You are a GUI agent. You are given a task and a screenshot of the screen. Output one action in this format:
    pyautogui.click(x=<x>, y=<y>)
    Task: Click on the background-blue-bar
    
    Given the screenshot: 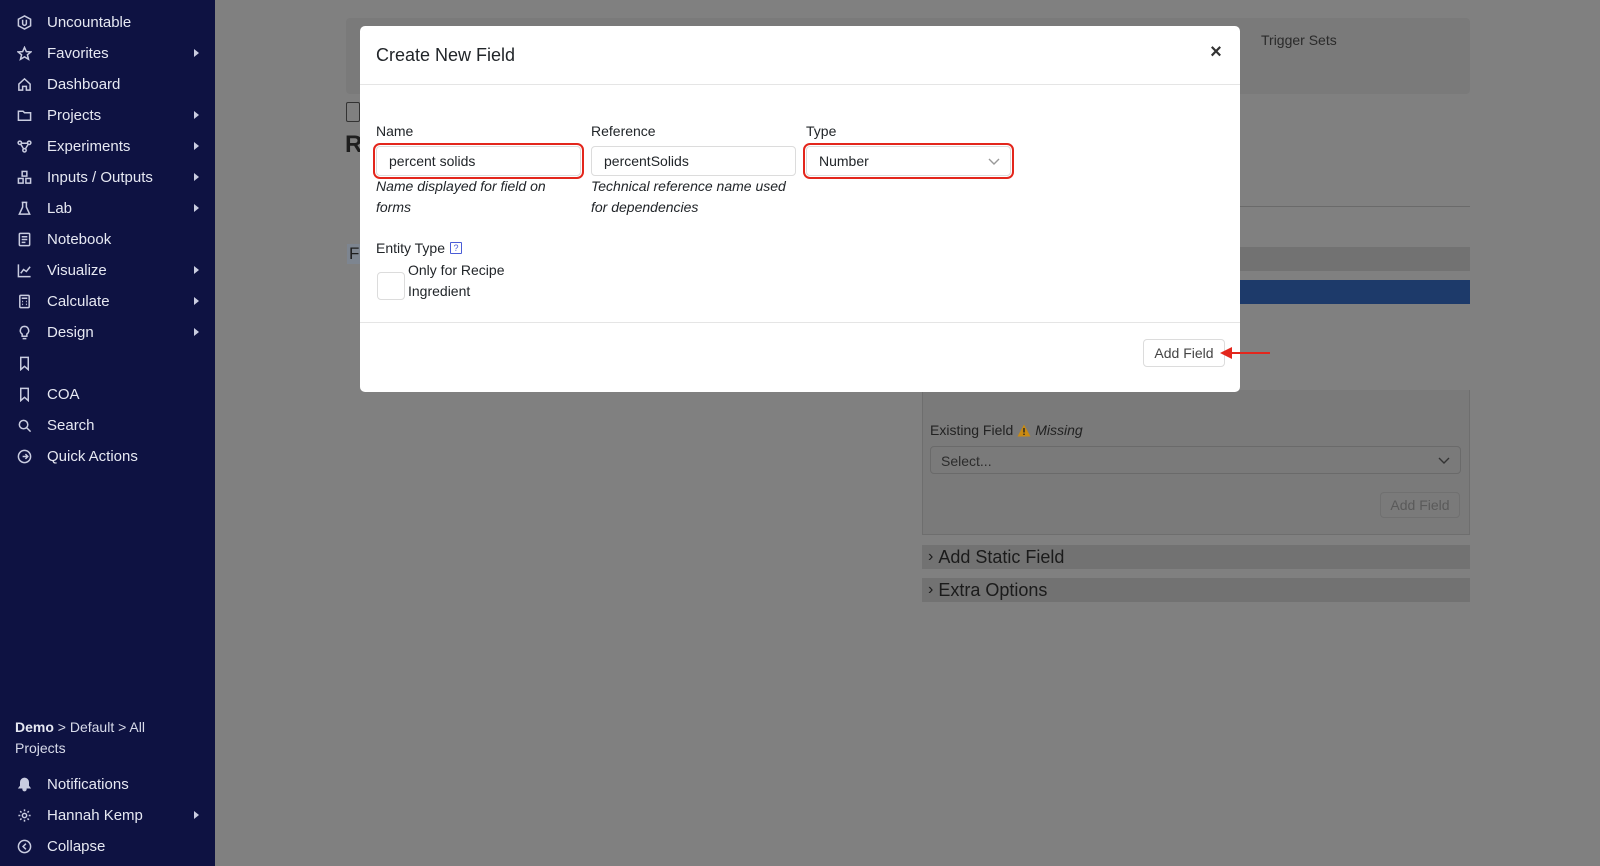 What is the action you would take?
    pyautogui.click(x=1355, y=292)
    